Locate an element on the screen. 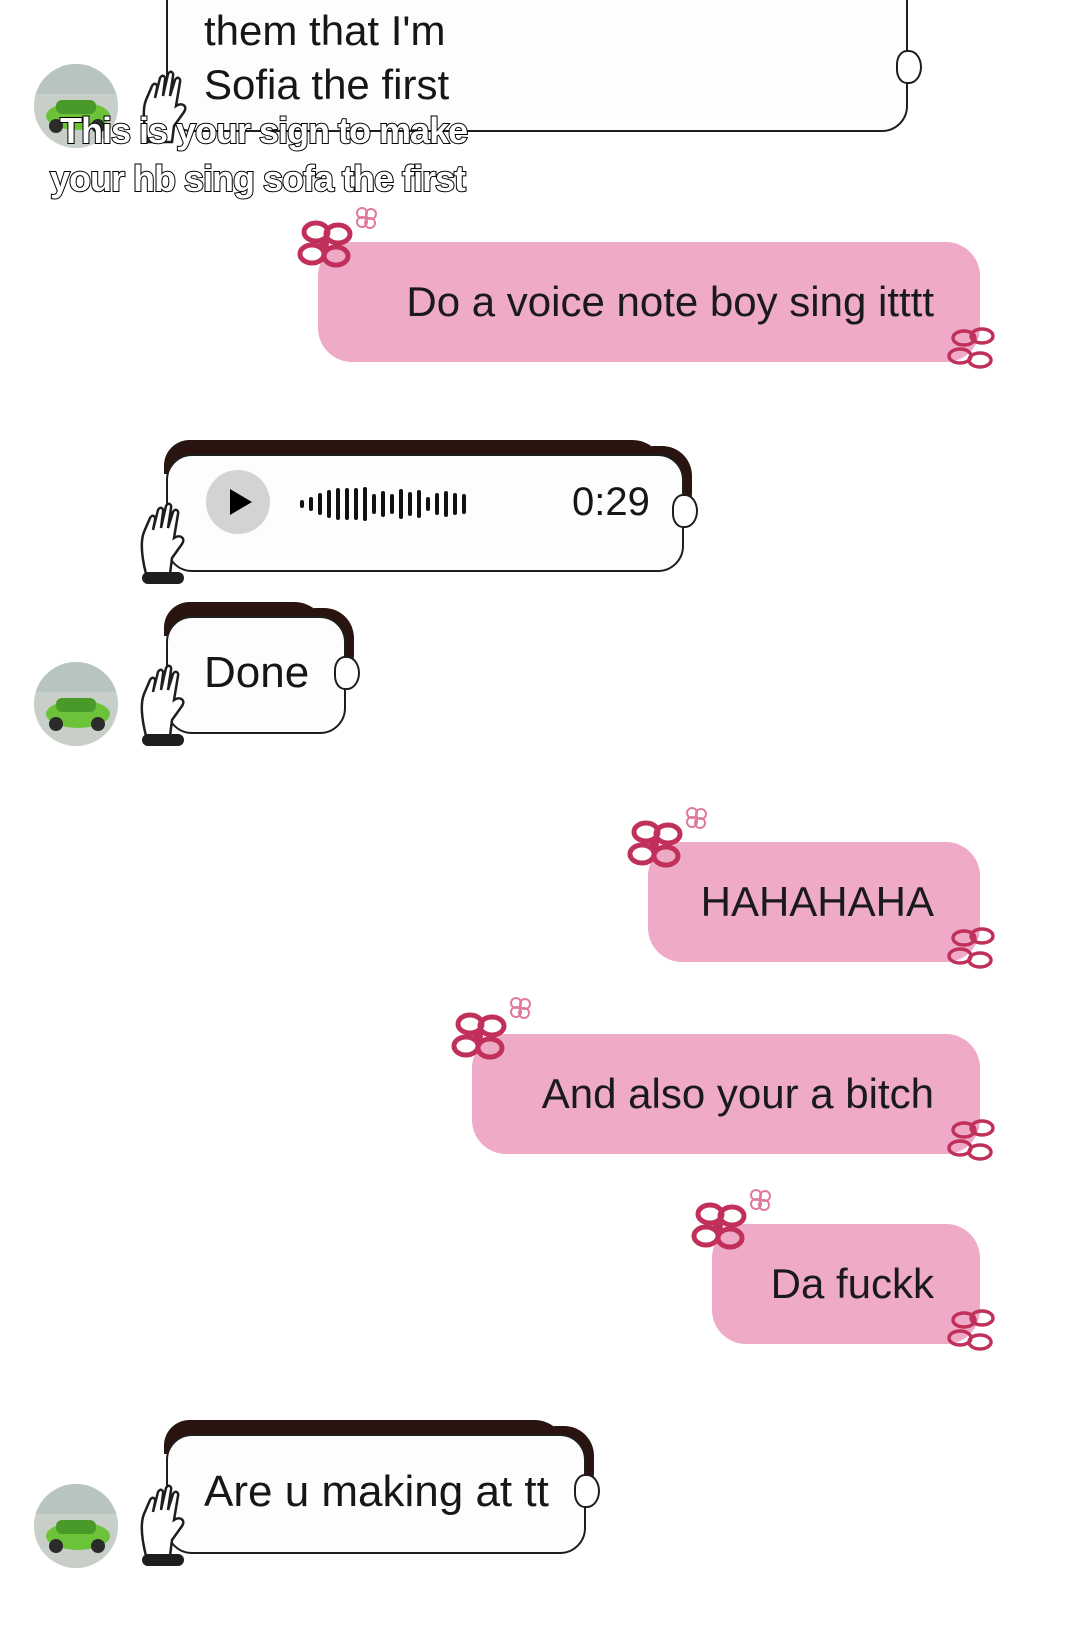  message-text: Da fuckk is located at coordinates (852, 1283).